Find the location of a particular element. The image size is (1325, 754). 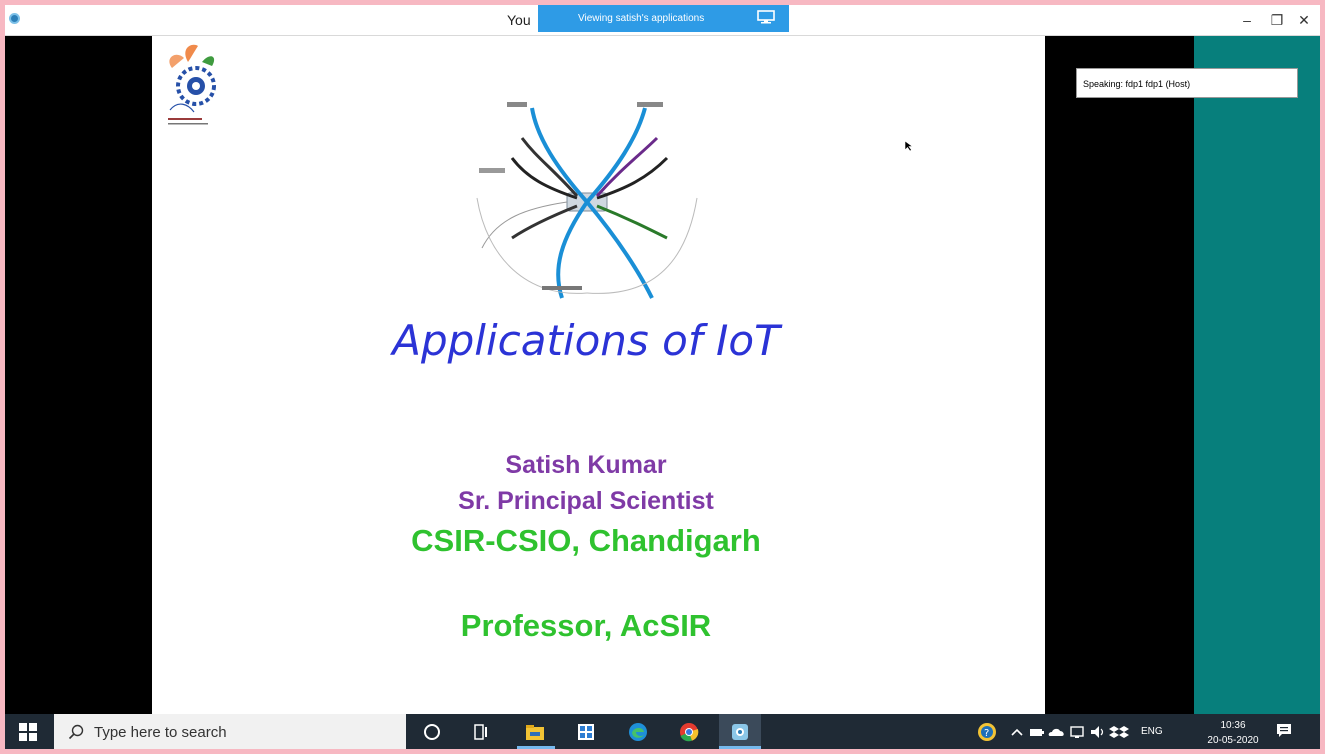

search-icon is located at coordinates (76, 732).